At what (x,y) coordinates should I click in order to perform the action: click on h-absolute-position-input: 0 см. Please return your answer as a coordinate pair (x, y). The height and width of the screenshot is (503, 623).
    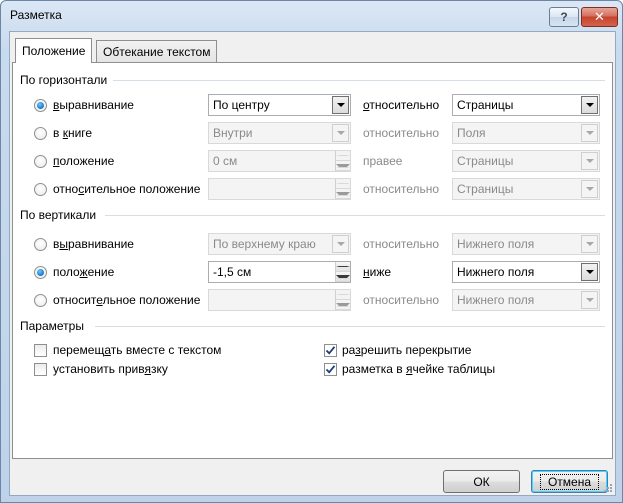
    Looking at the image, I should click on (279, 161).